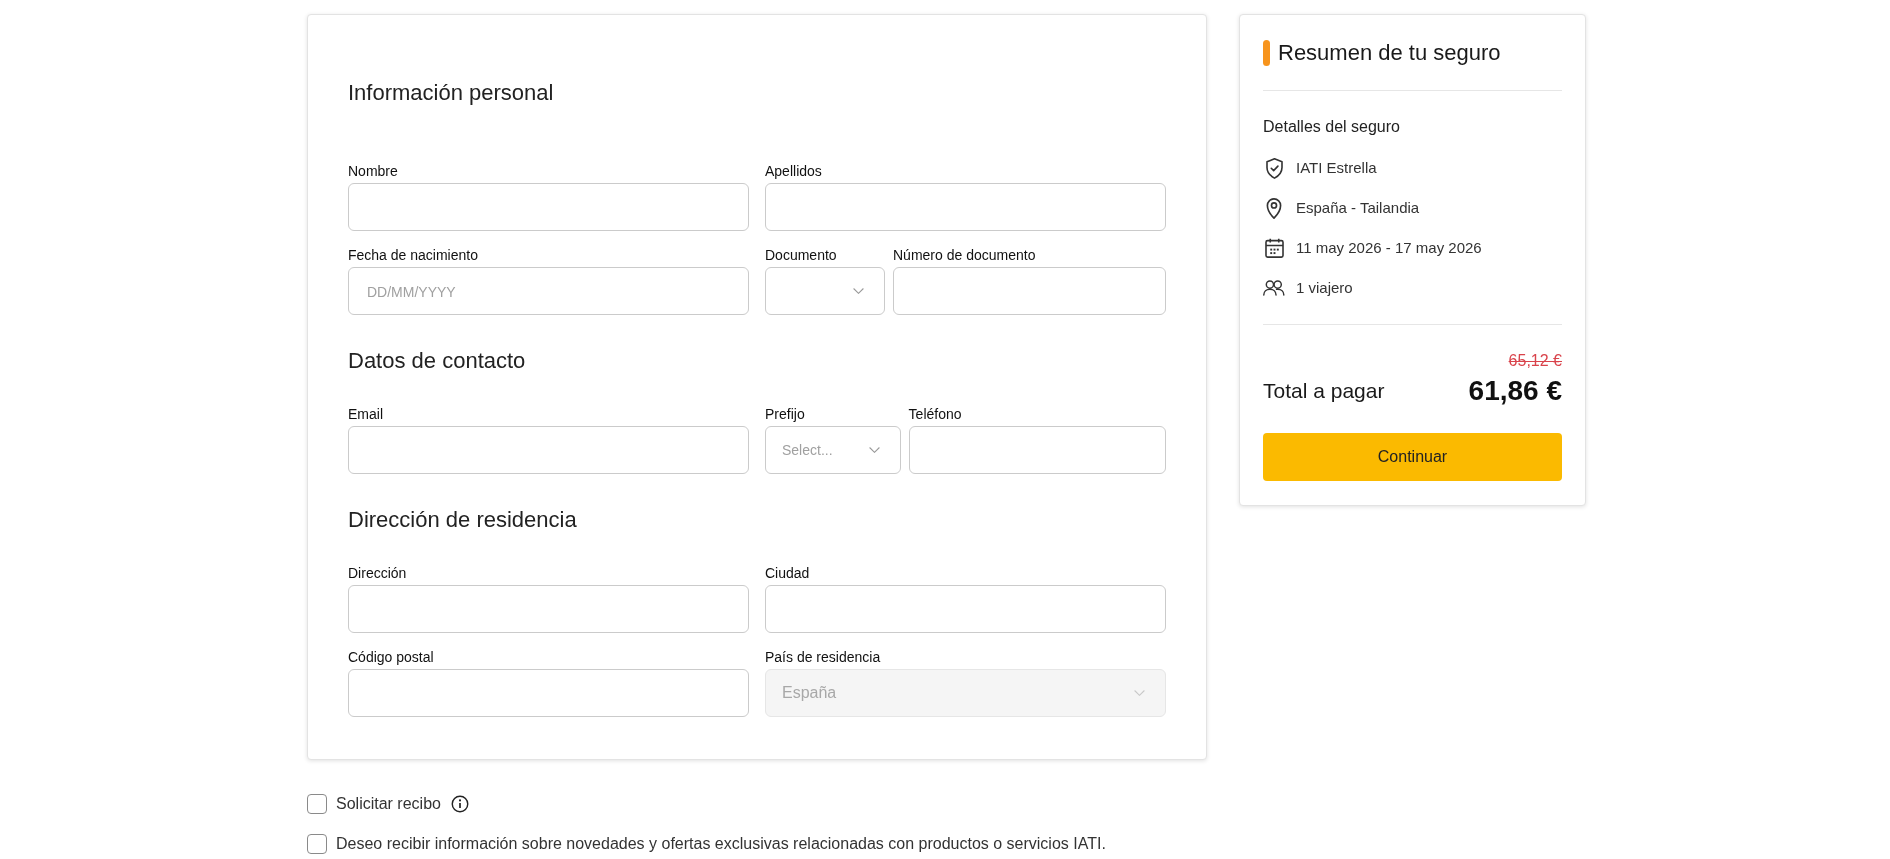 The image size is (1890, 859). I want to click on field-label: Email, so click(365, 414).